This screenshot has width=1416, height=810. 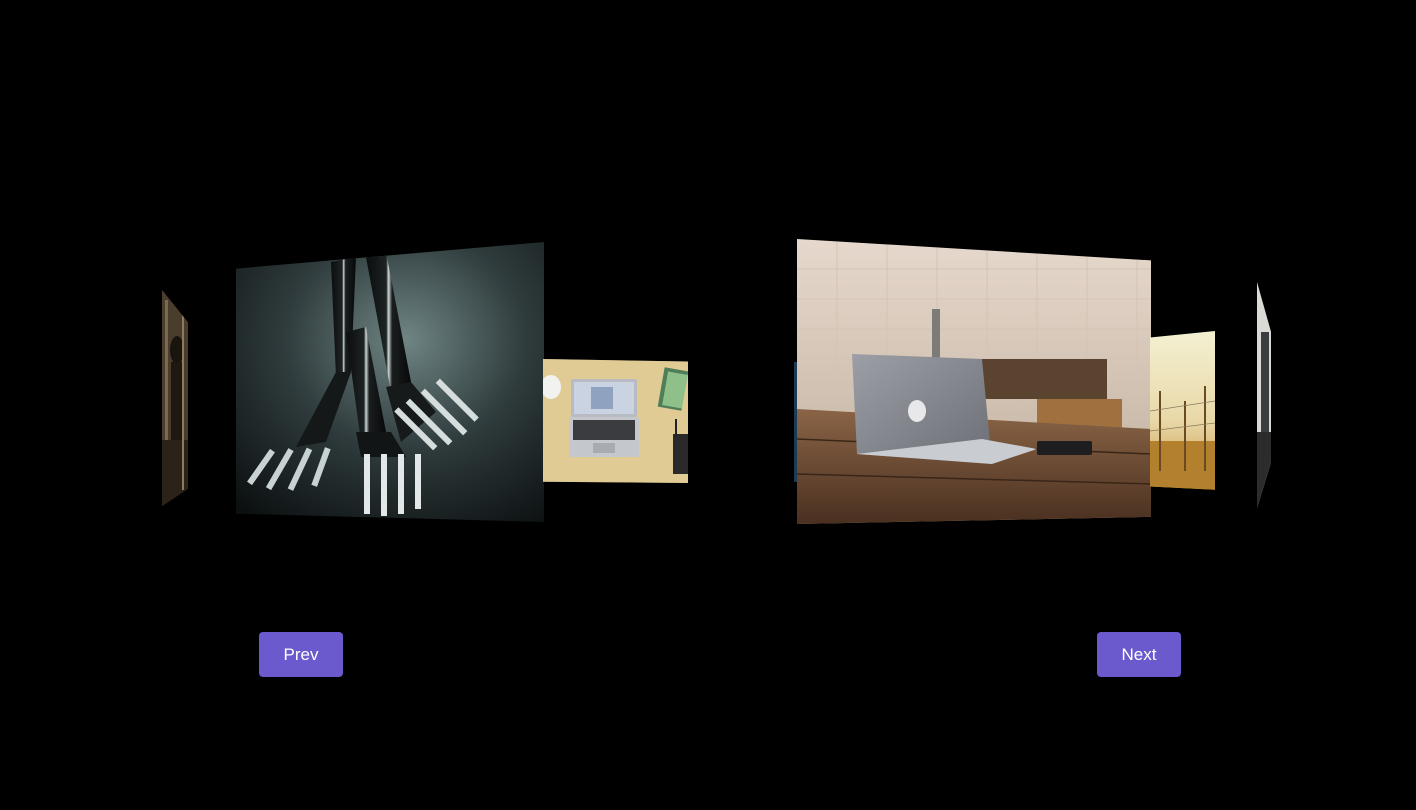 I want to click on laptop-cafe-image, so click(x=974, y=381).